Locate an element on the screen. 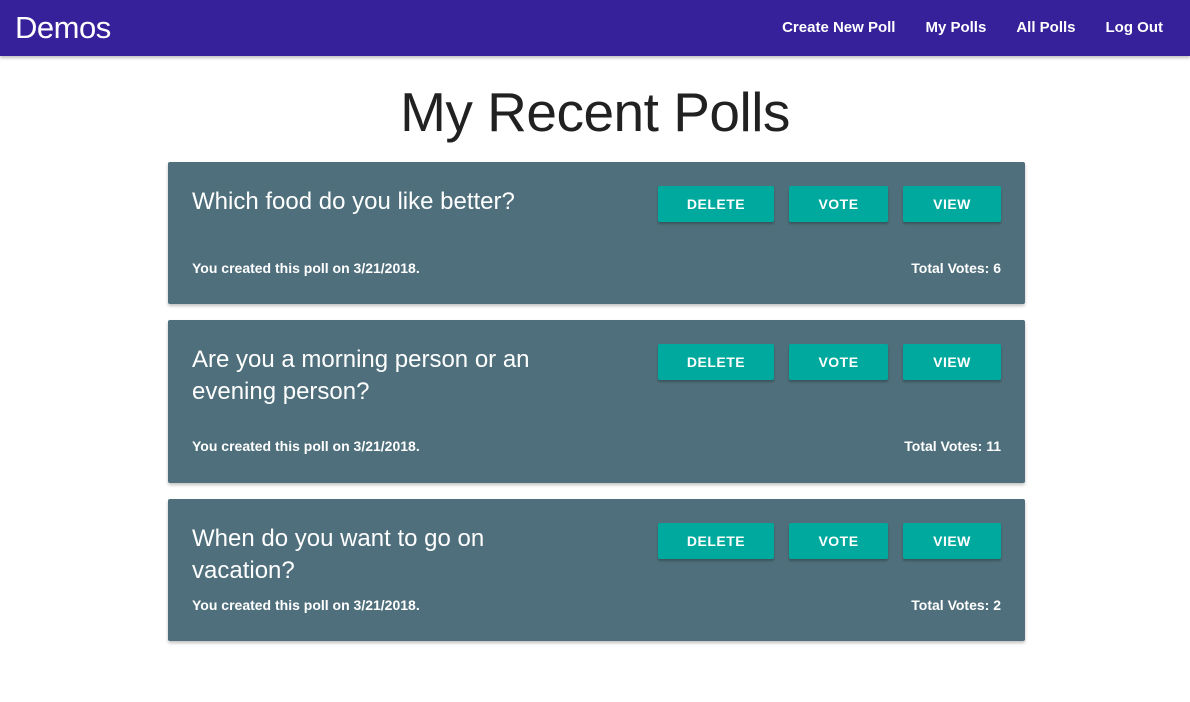  brand-logo-link: Demos is located at coordinates (63, 28).